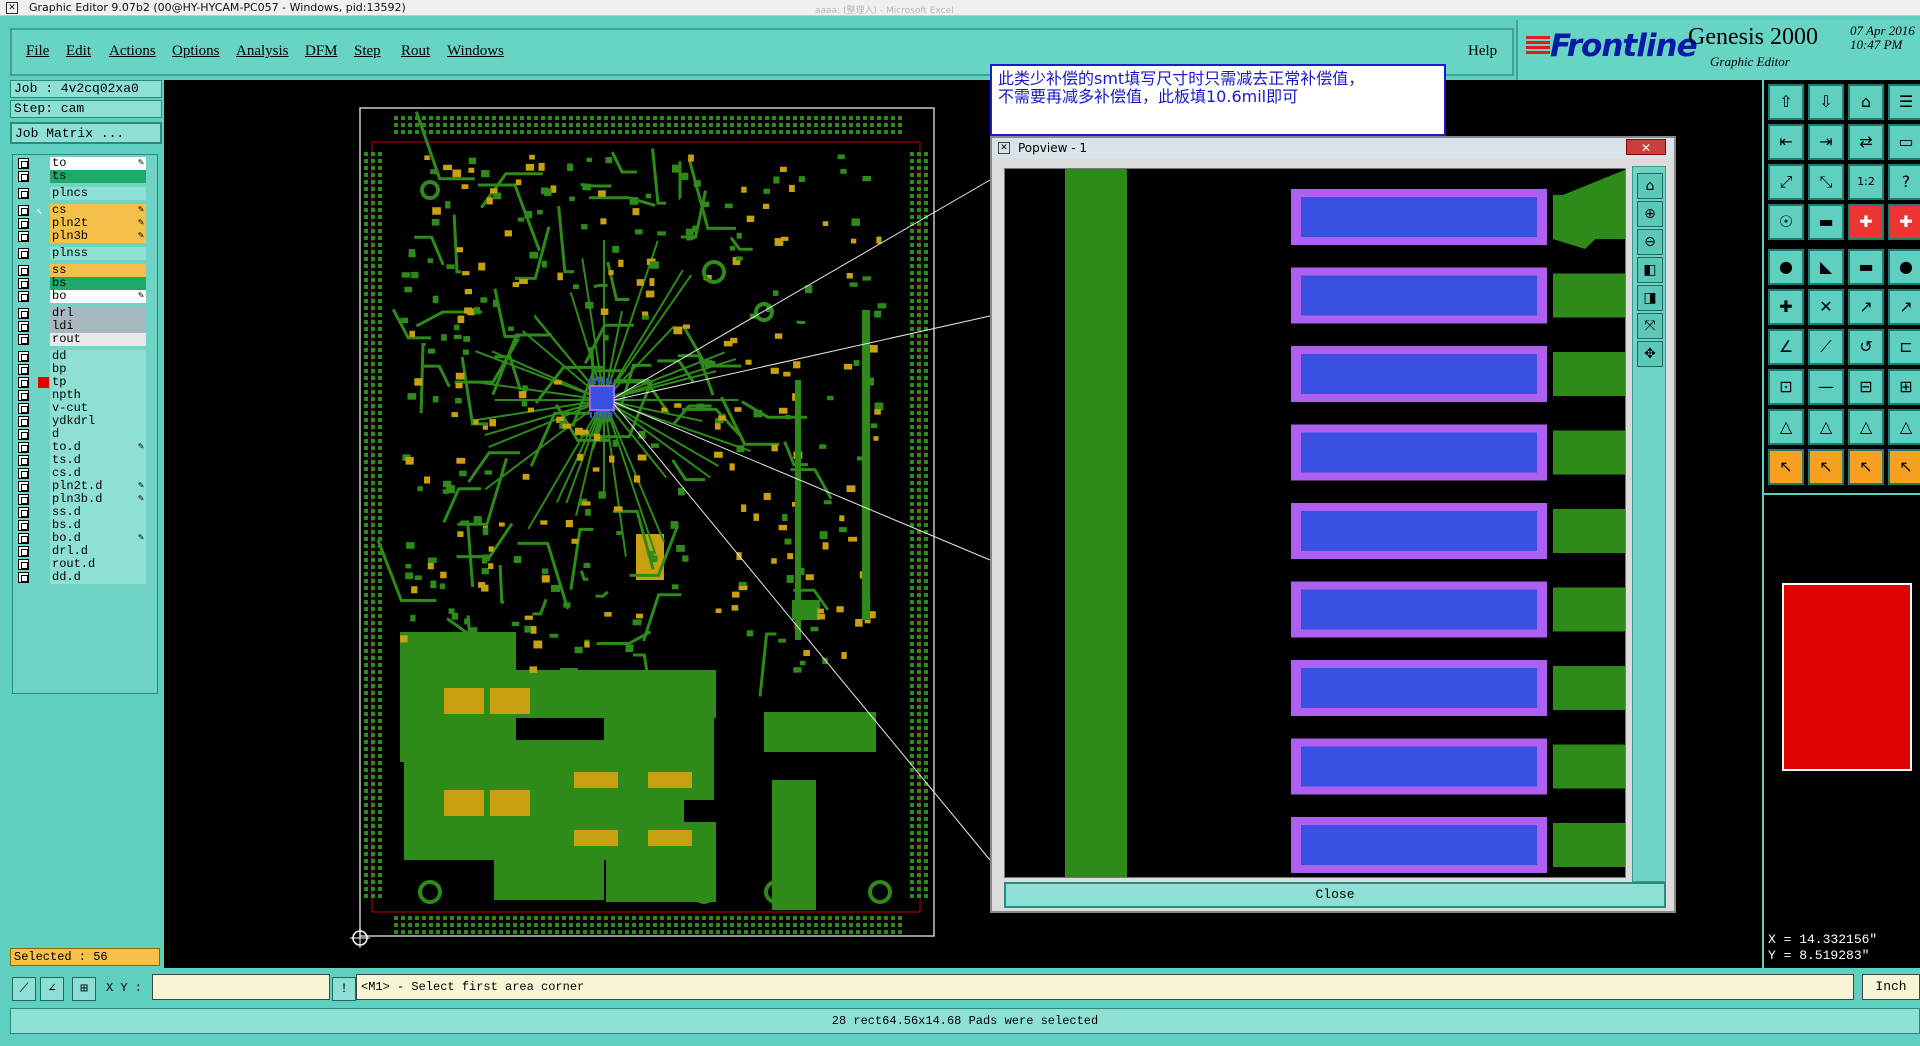  Describe the element at coordinates (1904, 222) in the screenshot. I see `tool-misc-4-icon: ✚` at that location.